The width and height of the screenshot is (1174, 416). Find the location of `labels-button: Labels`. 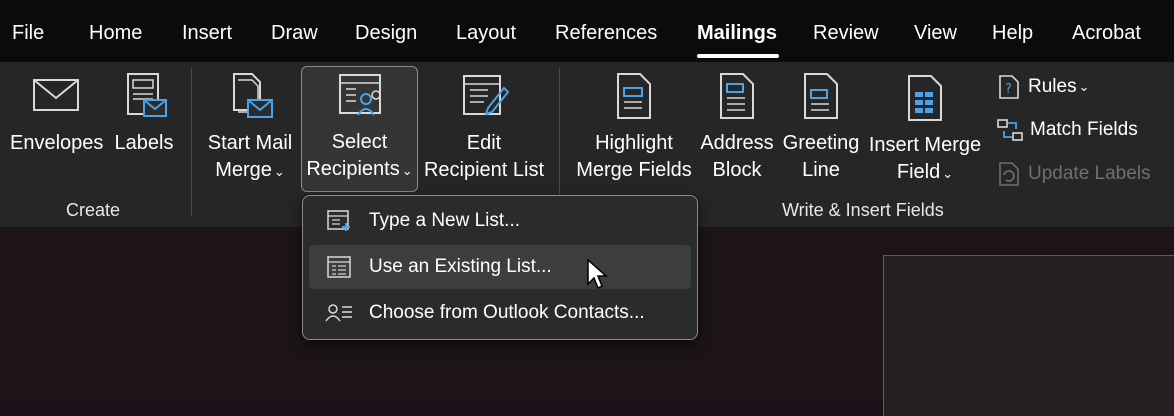

labels-button: Labels is located at coordinates (144, 113).